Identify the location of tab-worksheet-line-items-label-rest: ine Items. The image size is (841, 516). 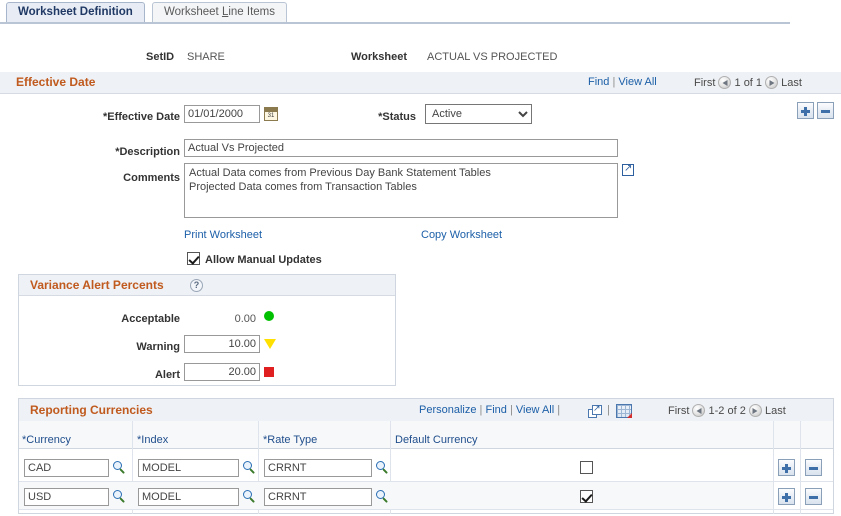
(252, 12).